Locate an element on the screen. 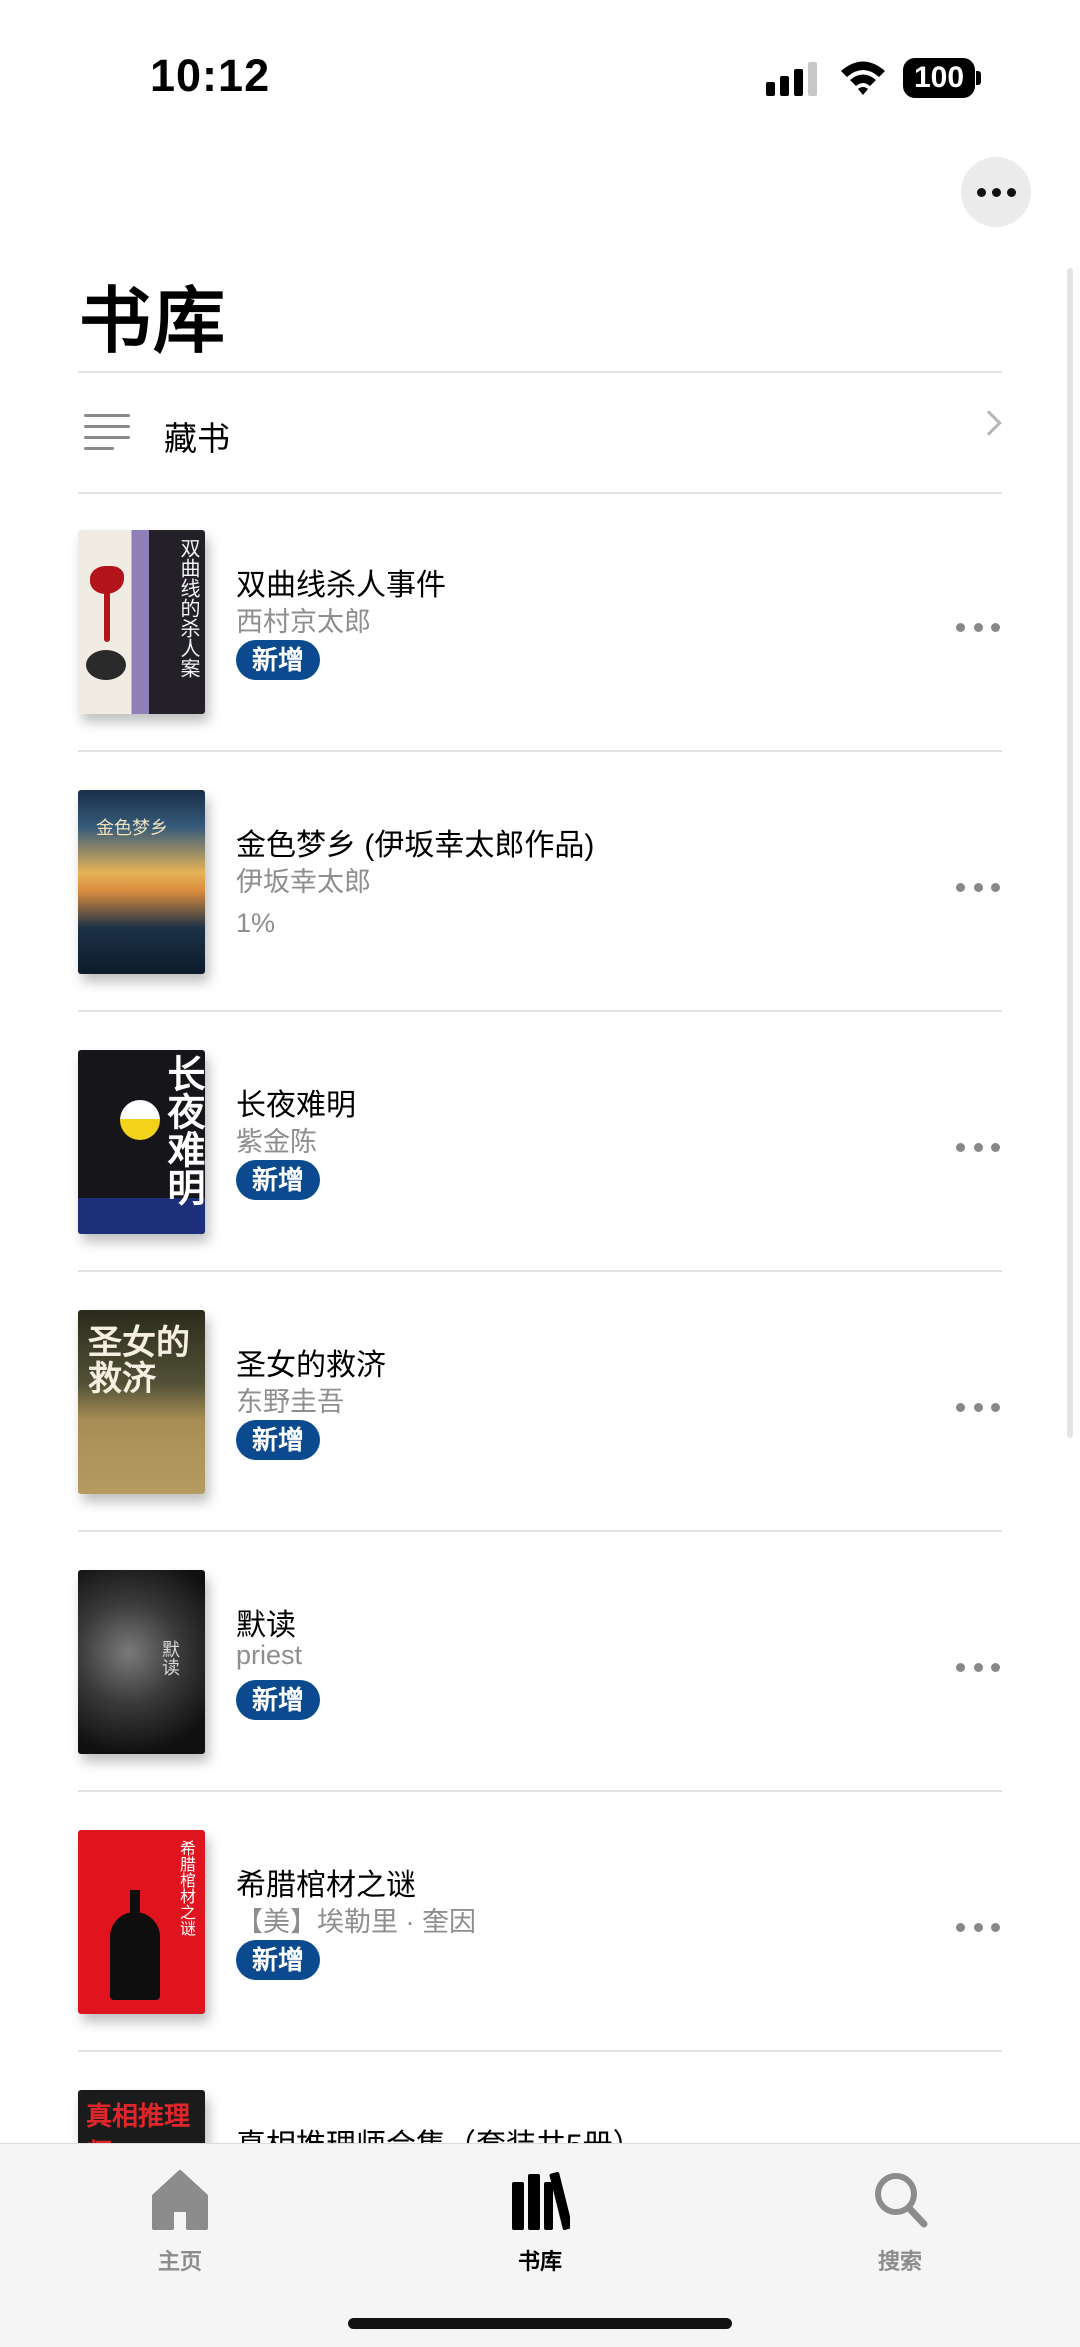  collections-label: 藏书 is located at coordinates (197, 438).